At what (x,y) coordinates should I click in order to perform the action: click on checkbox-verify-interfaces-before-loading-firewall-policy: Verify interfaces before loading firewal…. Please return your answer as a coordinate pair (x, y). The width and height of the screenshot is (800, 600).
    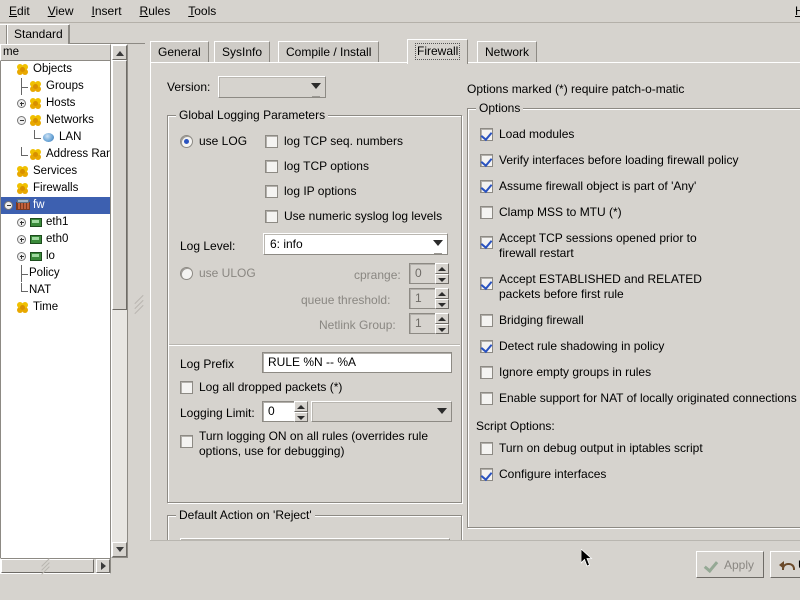
    Looking at the image, I should click on (609, 160).